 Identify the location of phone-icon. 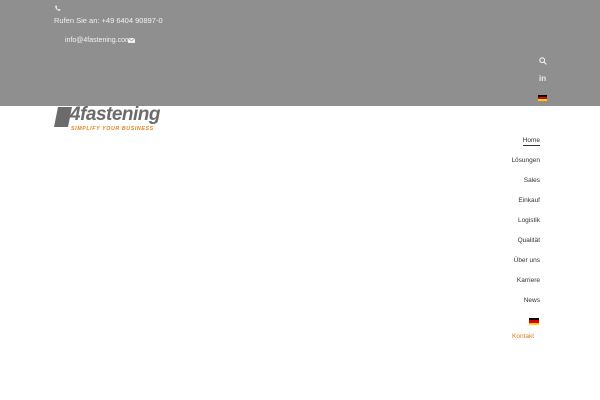
(57, 8).